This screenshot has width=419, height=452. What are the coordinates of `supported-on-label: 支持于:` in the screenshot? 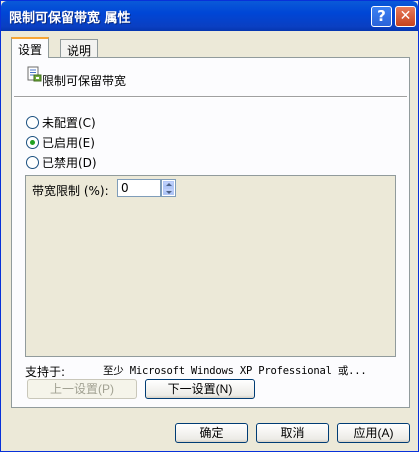 It's located at (45, 372).